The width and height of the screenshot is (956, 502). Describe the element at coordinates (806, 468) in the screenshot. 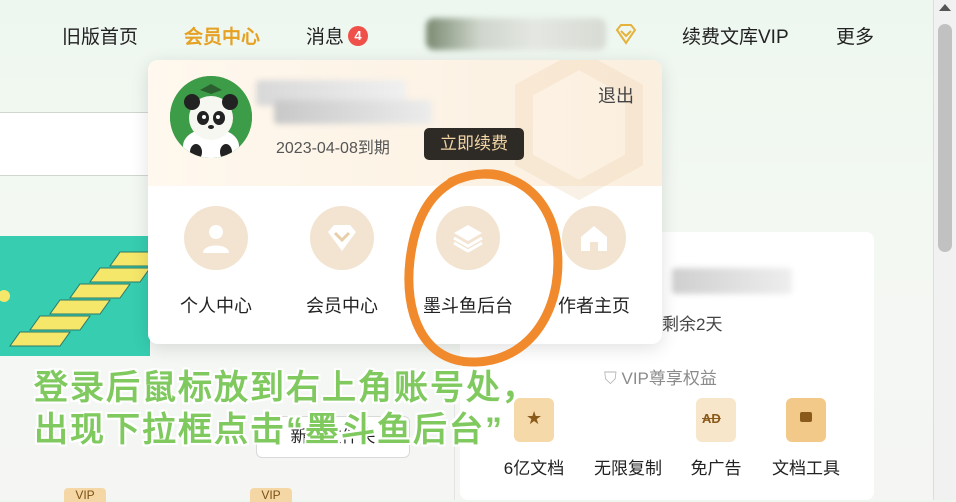

I see `tool-doc-tools-label: 文档工具` at that location.